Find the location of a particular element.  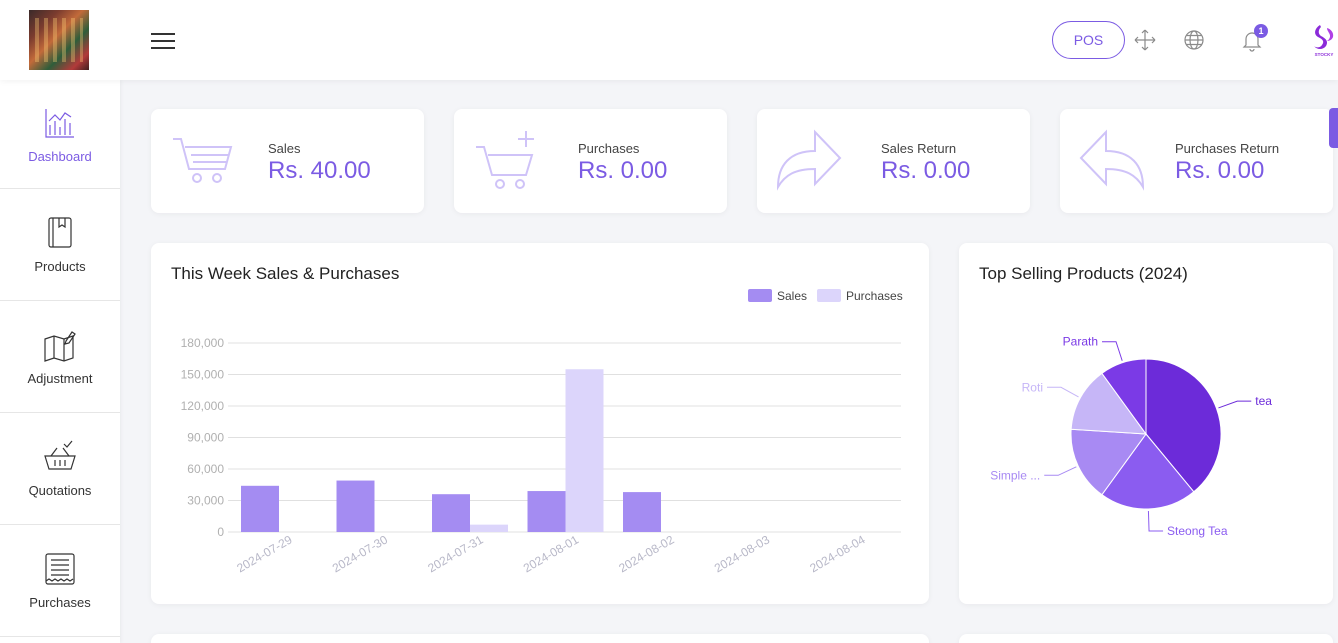

sidebar-item-label: Purchases is located at coordinates (60, 602).